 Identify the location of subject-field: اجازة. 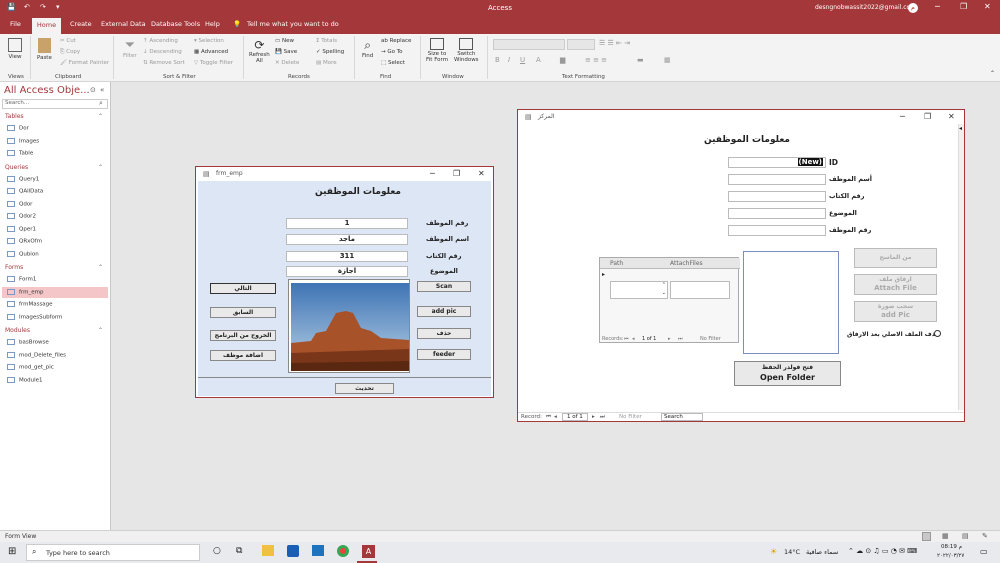
(347, 271).